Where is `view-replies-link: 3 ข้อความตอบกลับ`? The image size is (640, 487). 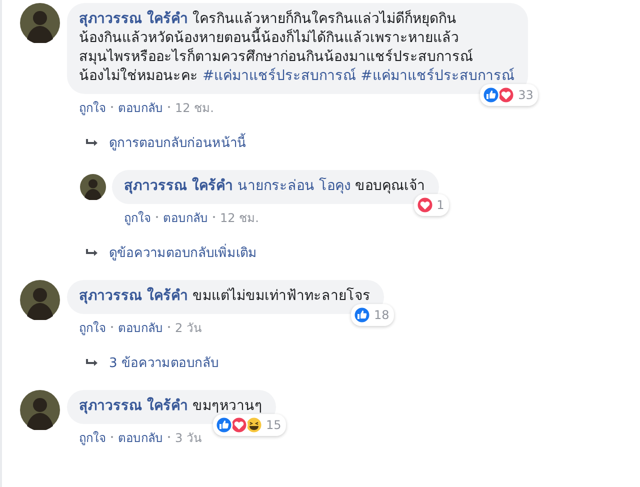 view-replies-link: 3 ข้อความตอบกลับ is located at coordinates (163, 362).